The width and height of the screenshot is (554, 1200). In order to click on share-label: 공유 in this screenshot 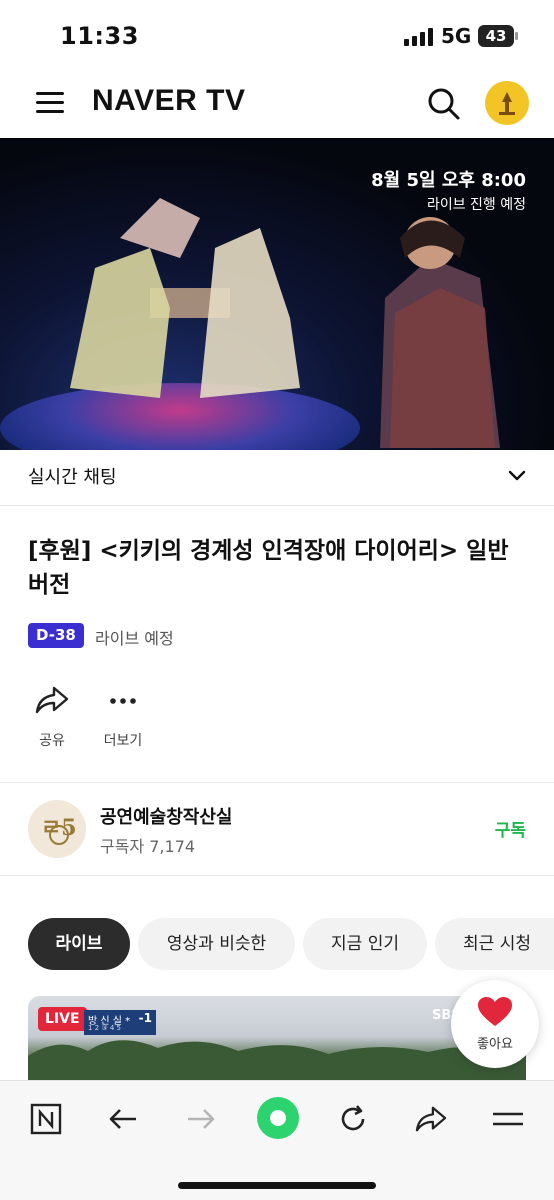, I will do `click(52, 741)`.